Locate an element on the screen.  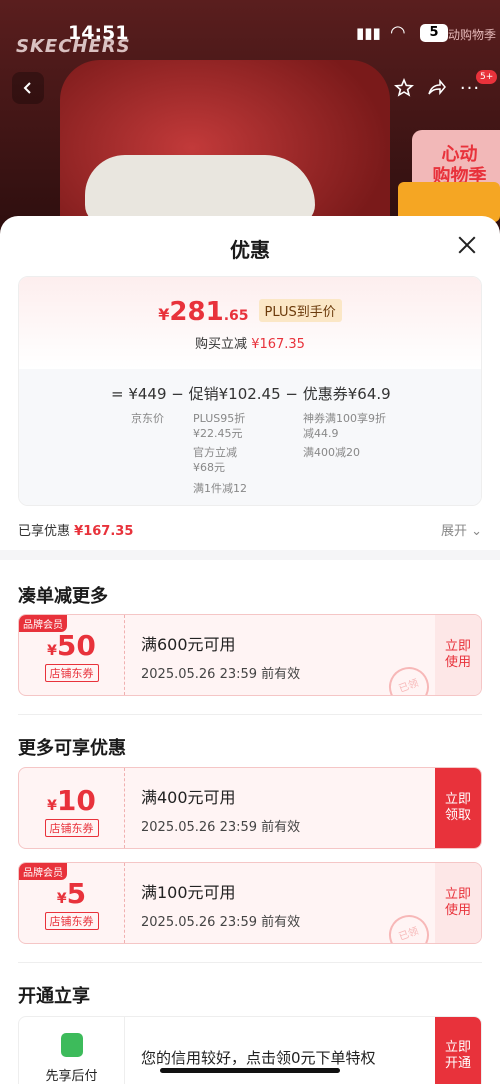
status-time: 14:51 is located at coordinates (98, 33).